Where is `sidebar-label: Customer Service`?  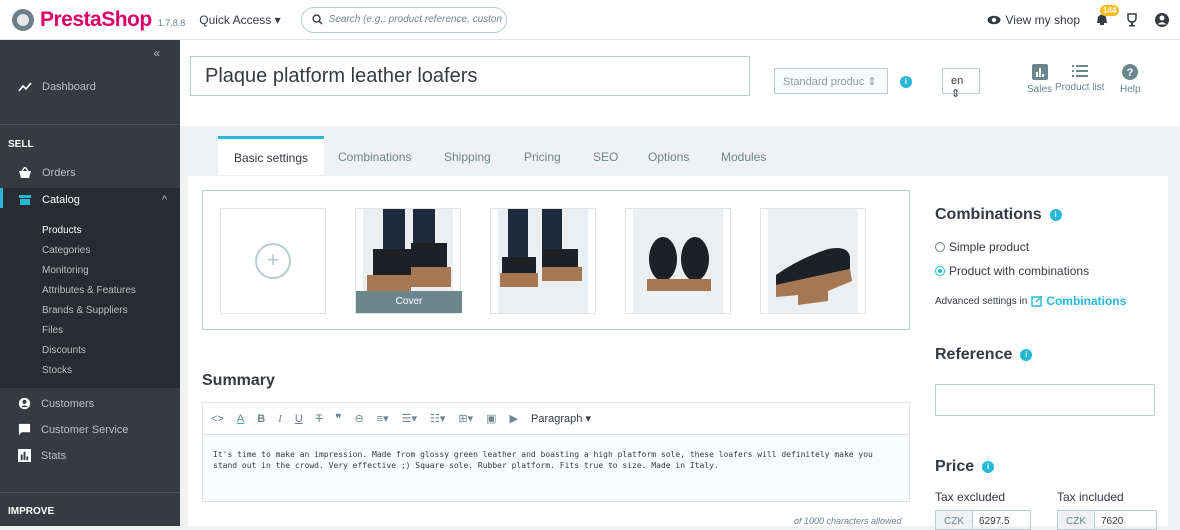 sidebar-label: Customer Service is located at coordinates (85, 429).